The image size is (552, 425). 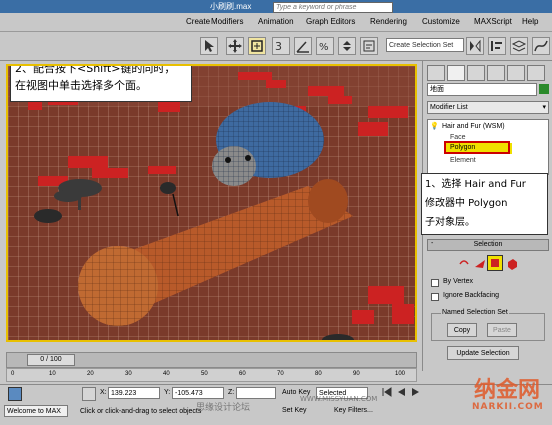 I want to click on stack-item-hair-and-fur: Hair and Fur (WSM), so click(x=473, y=127).